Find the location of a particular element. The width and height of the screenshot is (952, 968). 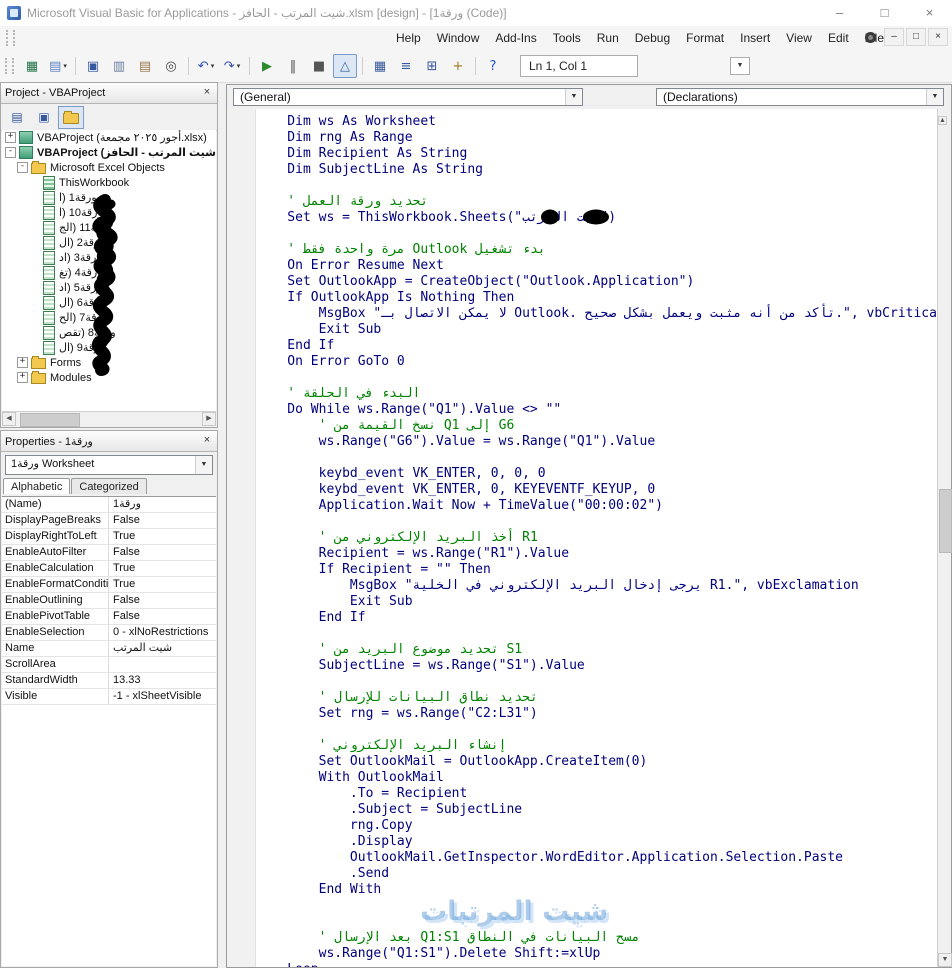

project-explorer-button: ▦ is located at coordinates (380, 66).